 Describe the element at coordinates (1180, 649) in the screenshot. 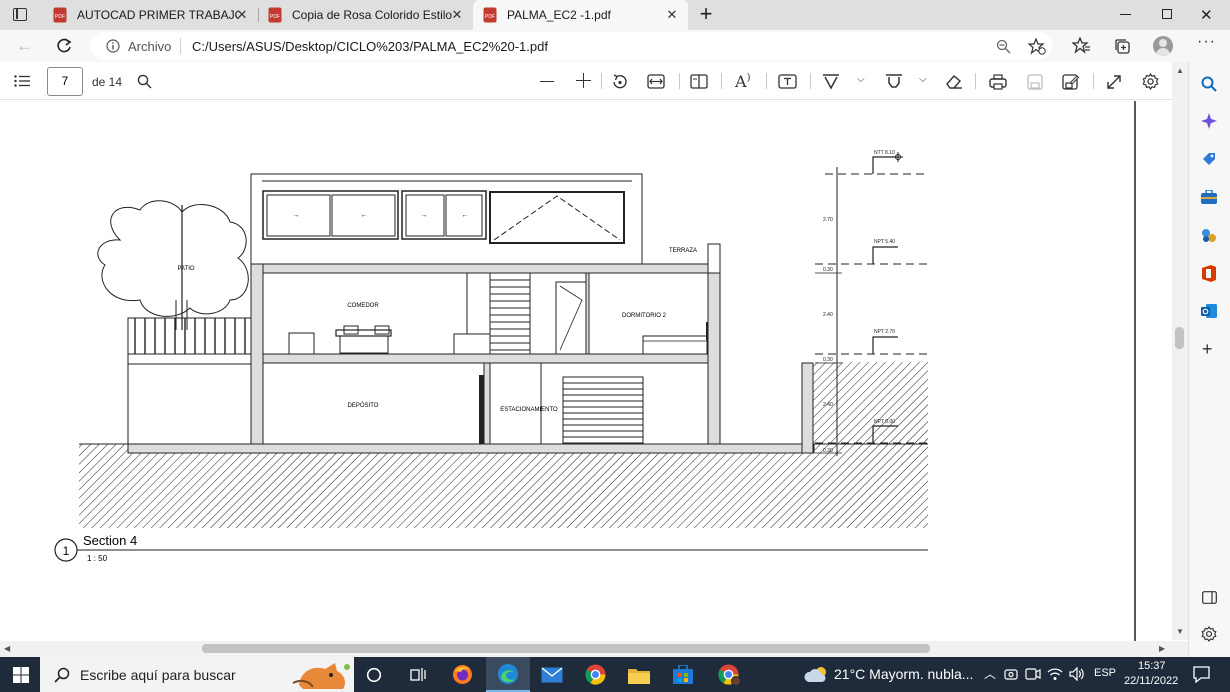

I see `scroll-corner` at that location.